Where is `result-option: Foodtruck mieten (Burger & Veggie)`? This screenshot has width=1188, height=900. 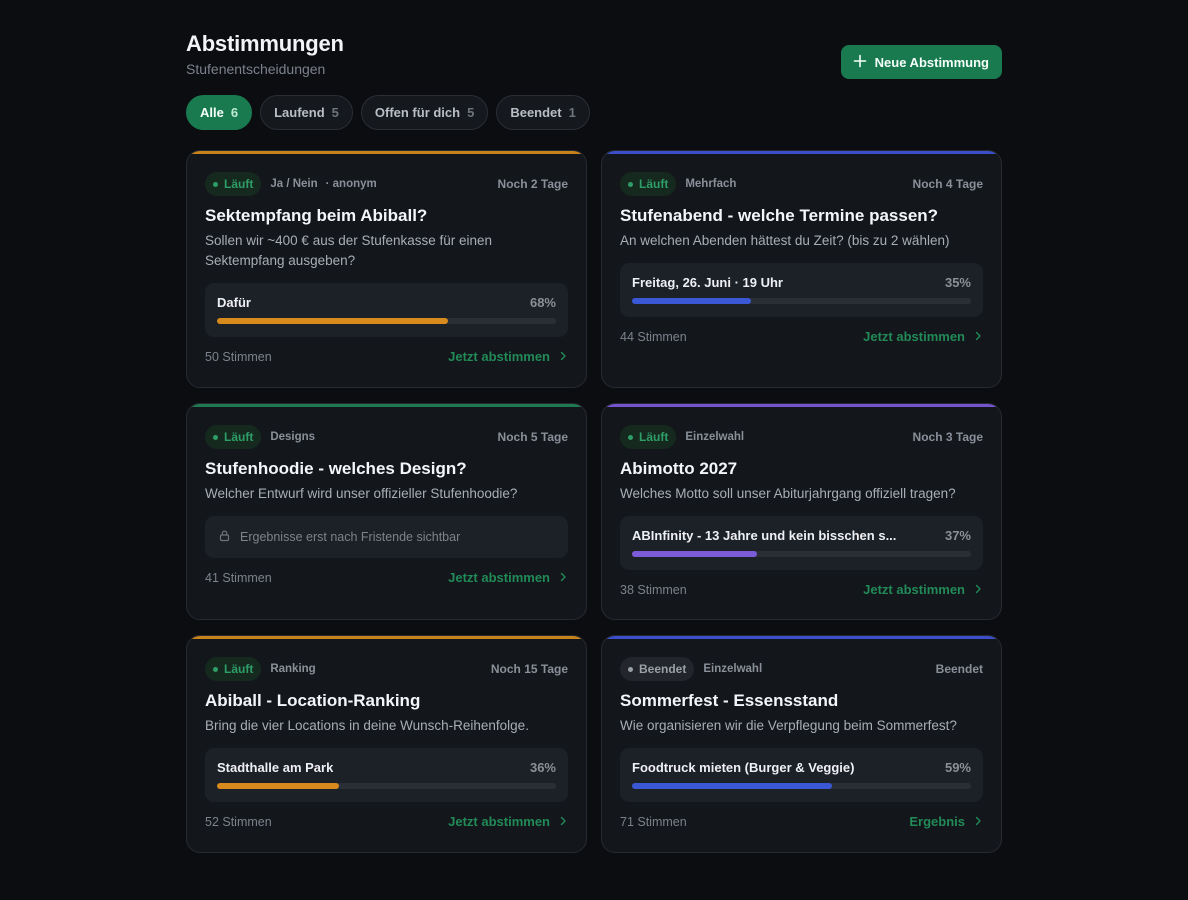 result-option: Foodtruck mieten (Burger & Veggie) is located at coordinates (743, 767).